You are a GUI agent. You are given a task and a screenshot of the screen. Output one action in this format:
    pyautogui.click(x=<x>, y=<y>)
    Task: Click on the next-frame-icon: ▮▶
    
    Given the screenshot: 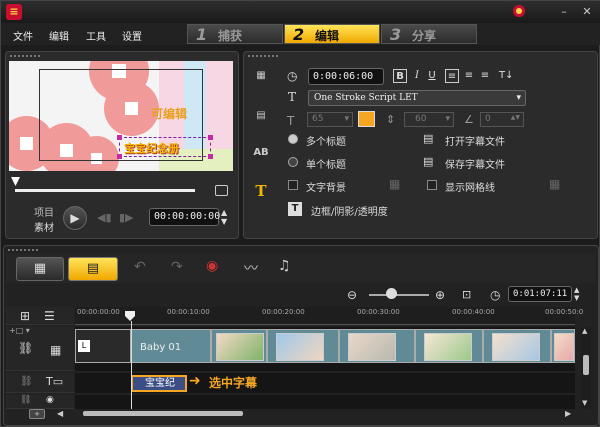 What is the action you would take?
    pyautogui.click(x=126, y=217)
    